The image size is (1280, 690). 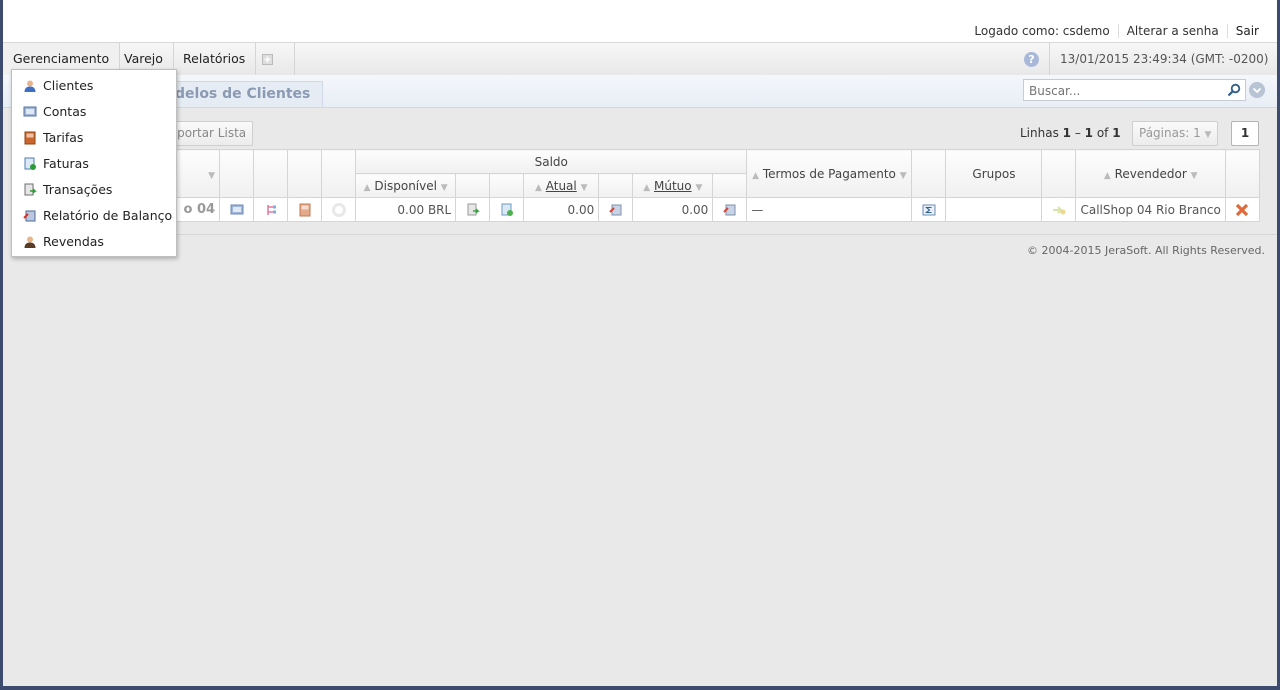 I want to click on reseller-icon, so click(x=30, y=242).